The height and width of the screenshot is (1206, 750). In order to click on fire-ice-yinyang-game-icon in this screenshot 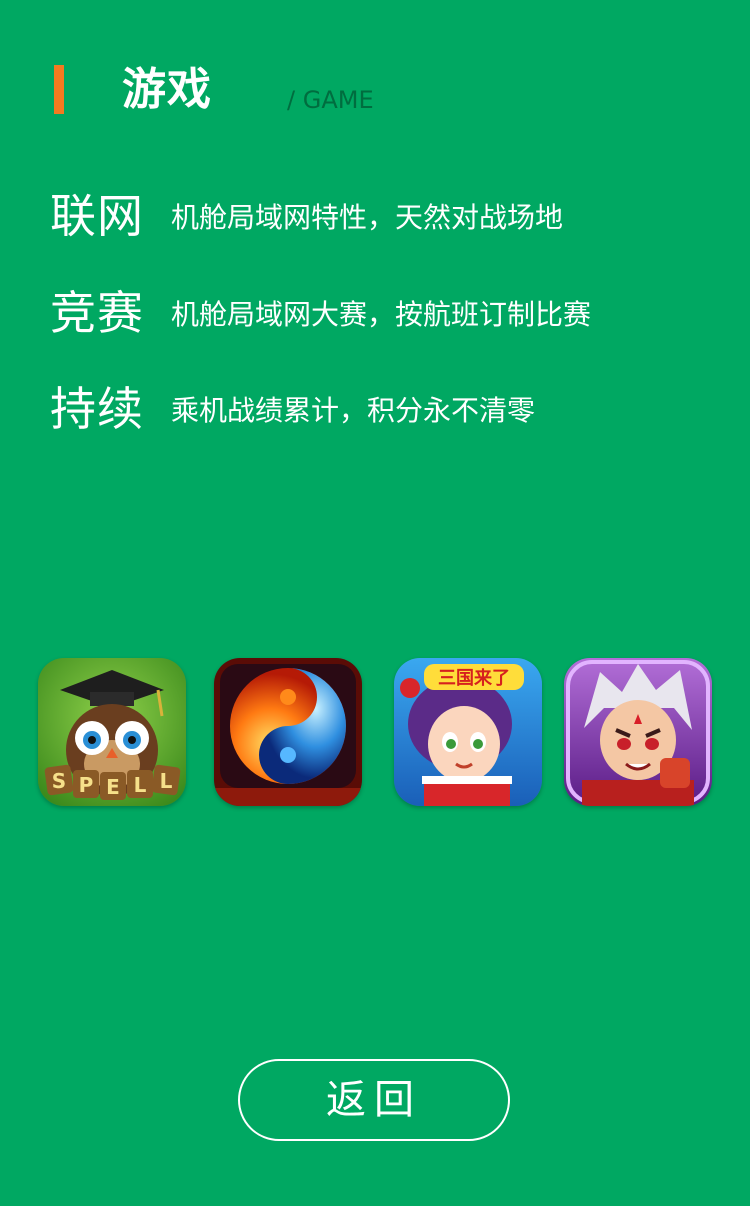, I will do `click(288, 732)`.